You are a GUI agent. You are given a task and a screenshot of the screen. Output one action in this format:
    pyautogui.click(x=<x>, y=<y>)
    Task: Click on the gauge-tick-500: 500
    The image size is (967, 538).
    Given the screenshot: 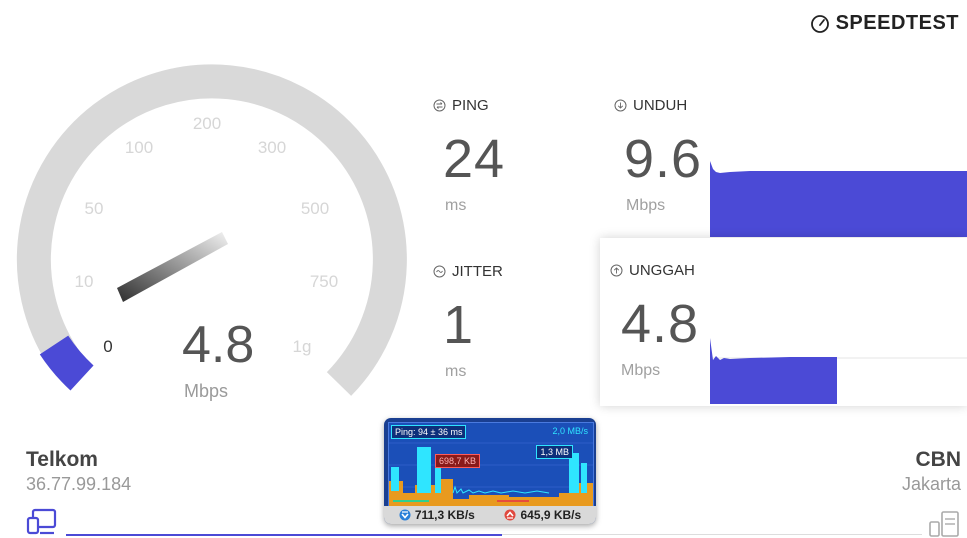 What is the action you would take?
    pyautogui.click(x=315, y=208)
    